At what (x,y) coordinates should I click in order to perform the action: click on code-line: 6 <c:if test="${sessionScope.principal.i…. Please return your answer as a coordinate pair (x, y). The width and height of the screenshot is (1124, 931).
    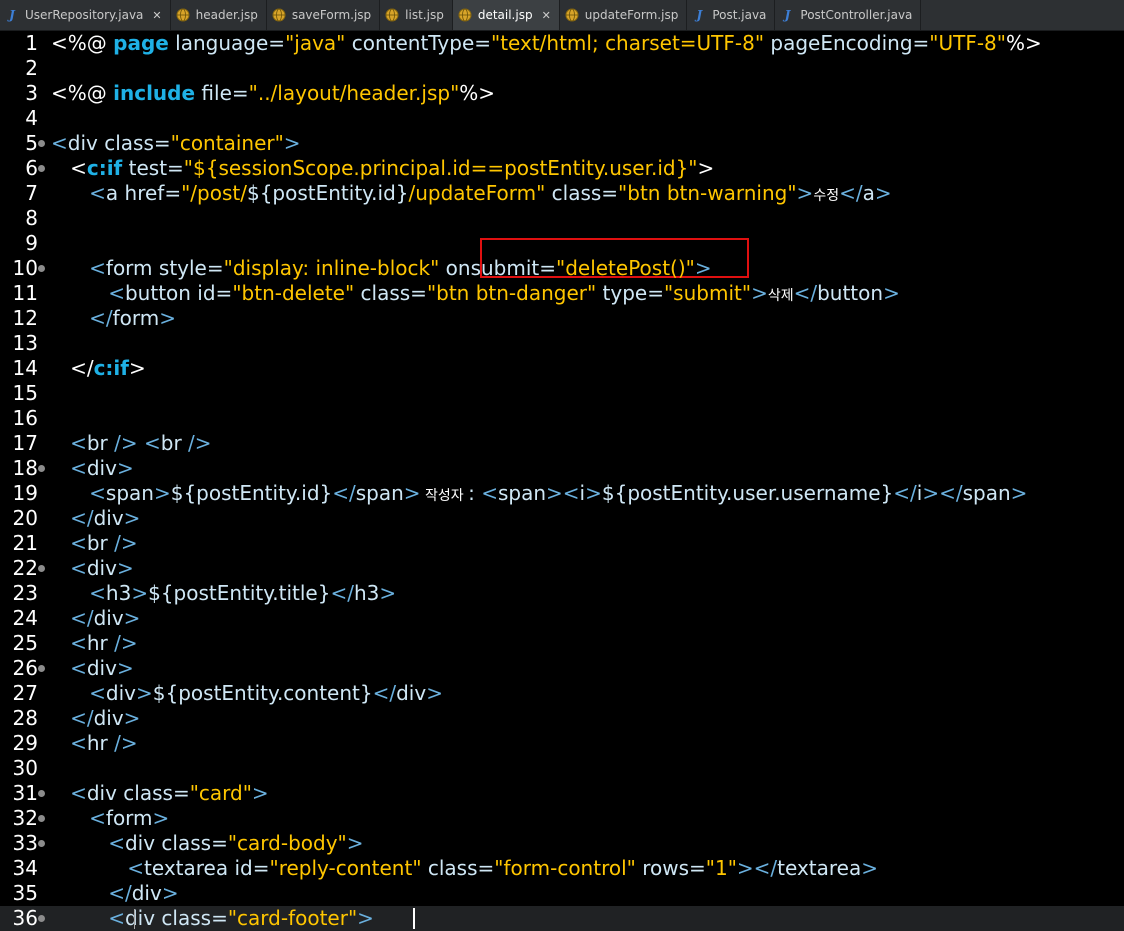
    Looking at the image, I should click on (562, 168).